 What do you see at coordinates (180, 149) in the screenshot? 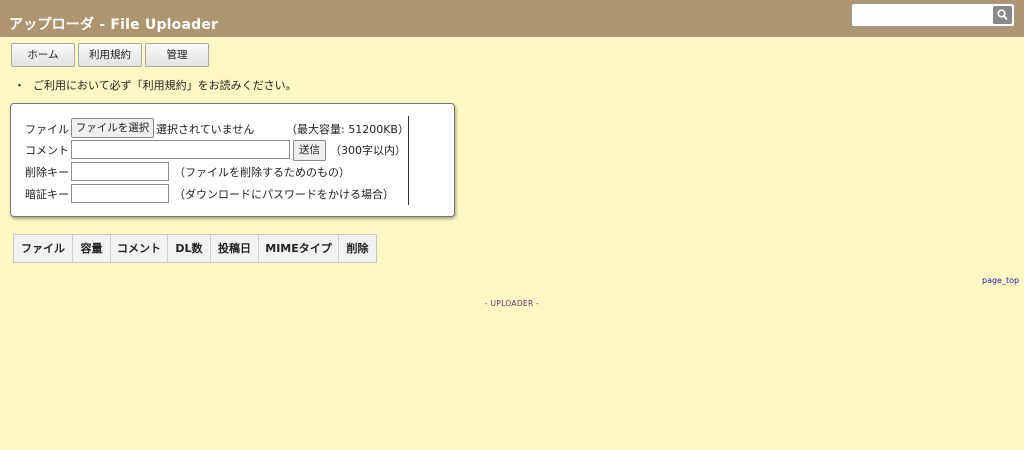
I see `comment-input` at bounding box center [180, 149].